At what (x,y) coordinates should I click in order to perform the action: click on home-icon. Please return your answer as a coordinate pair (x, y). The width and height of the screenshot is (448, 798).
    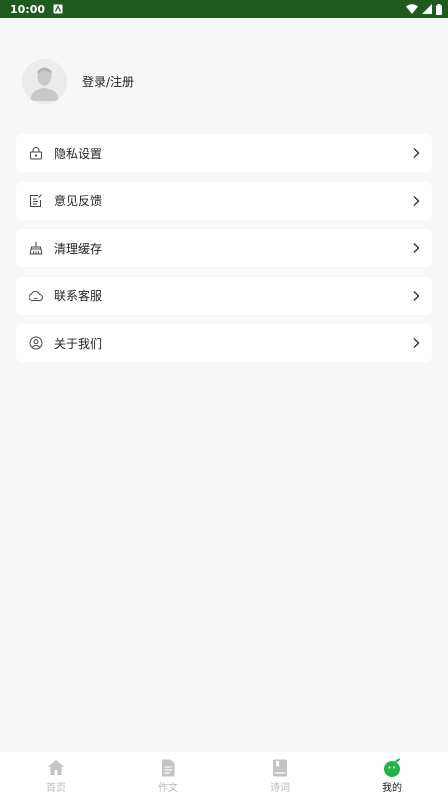
    Looking at the image, I should click on (56, 767).